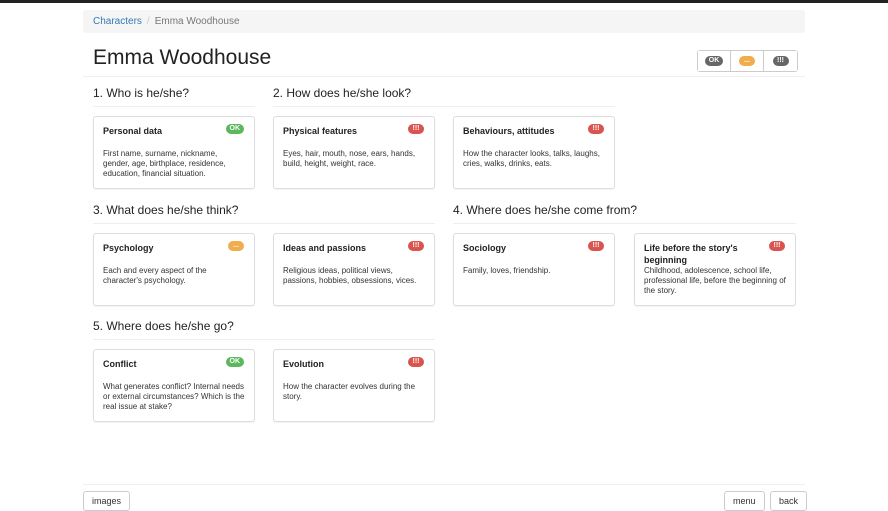 The height and width of the screenshot is (511, 888). Describe the element at coordinates (128, 248) in the screenshot. I see `card-title: Psychology` at that location.